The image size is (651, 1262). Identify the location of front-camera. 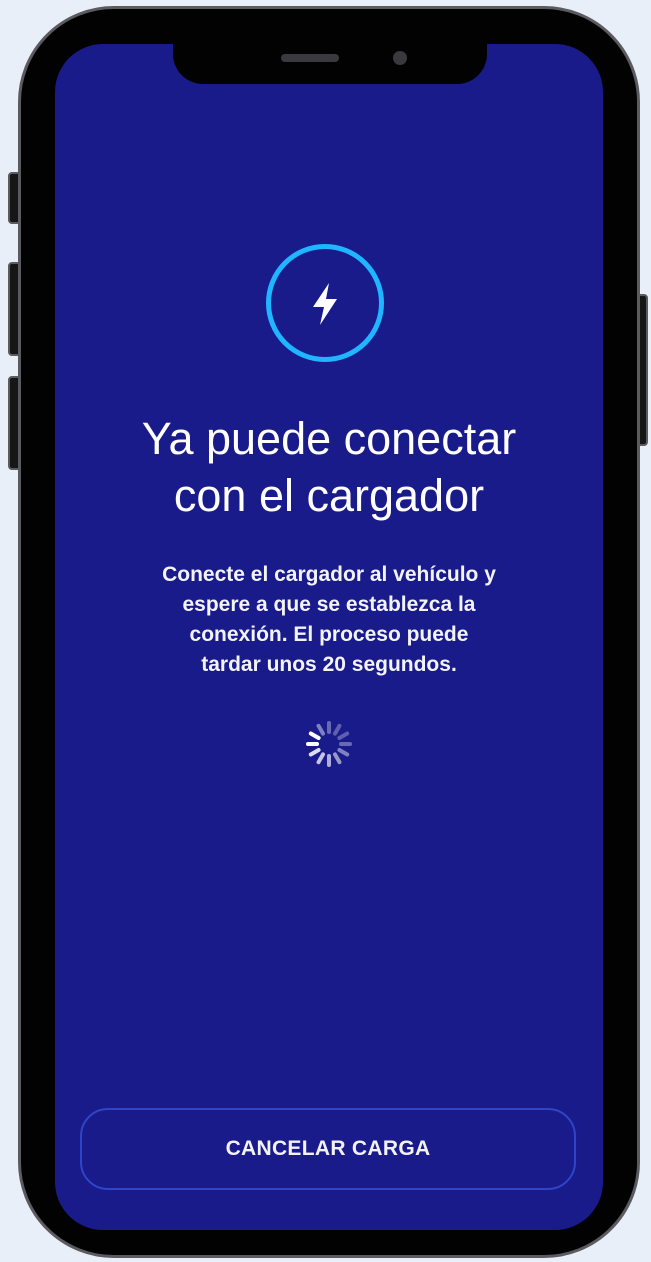
(400, 58).